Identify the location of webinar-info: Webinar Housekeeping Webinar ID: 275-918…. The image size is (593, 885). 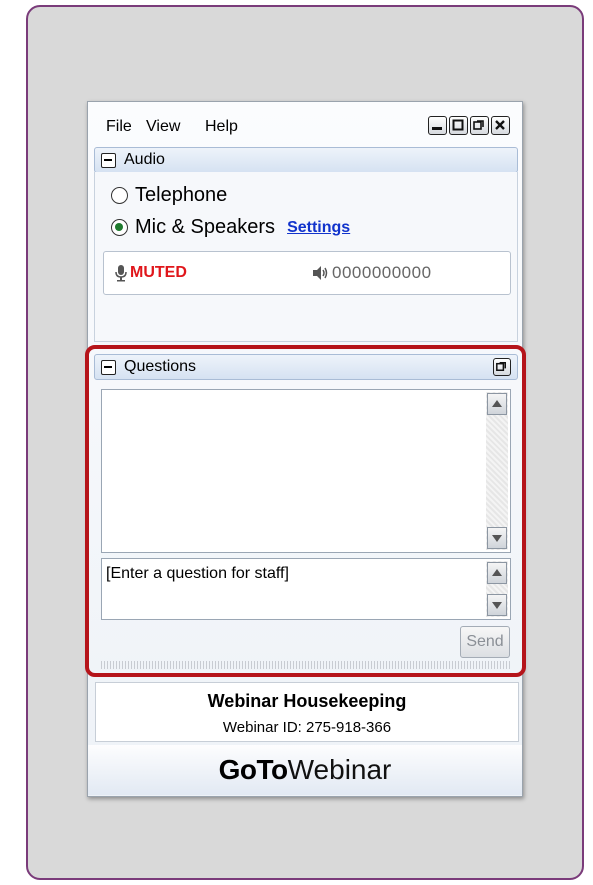
(307, 712).